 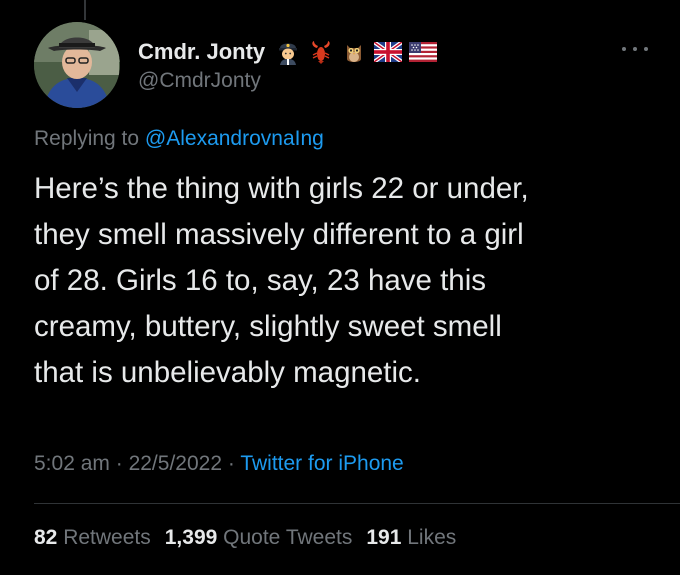 I want to click on author-names: Cmdr. Jonty @CmdrJonty, so click(x=288, y=65).